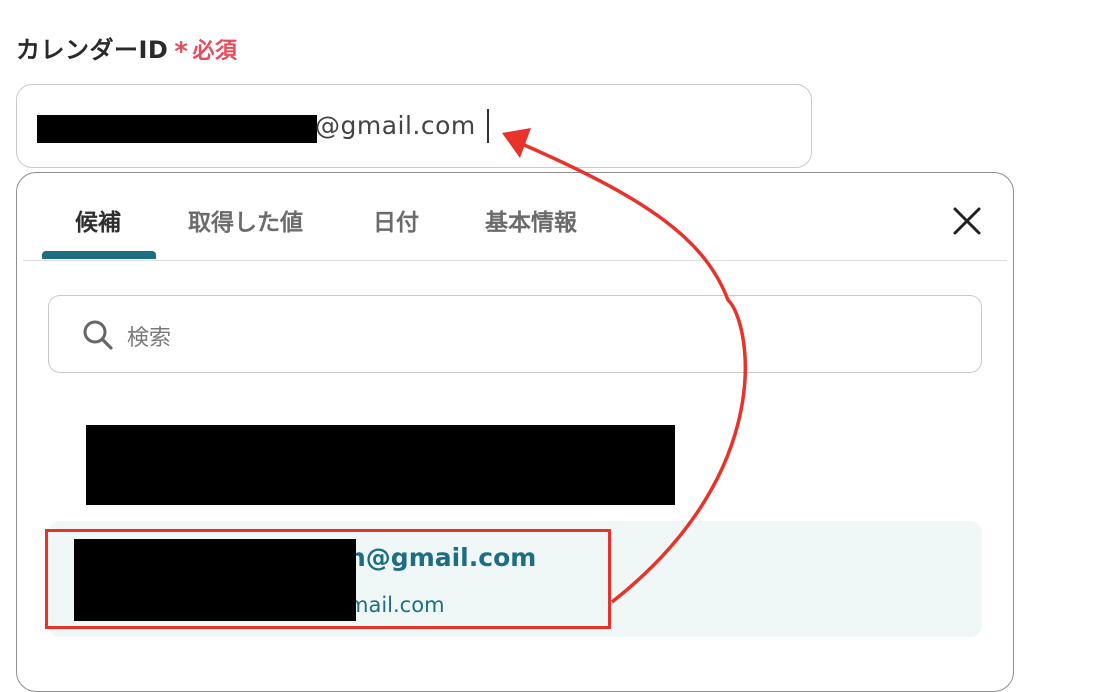 The image size is (1110, 692). I want to click on tab-divider, so click(515, 260).